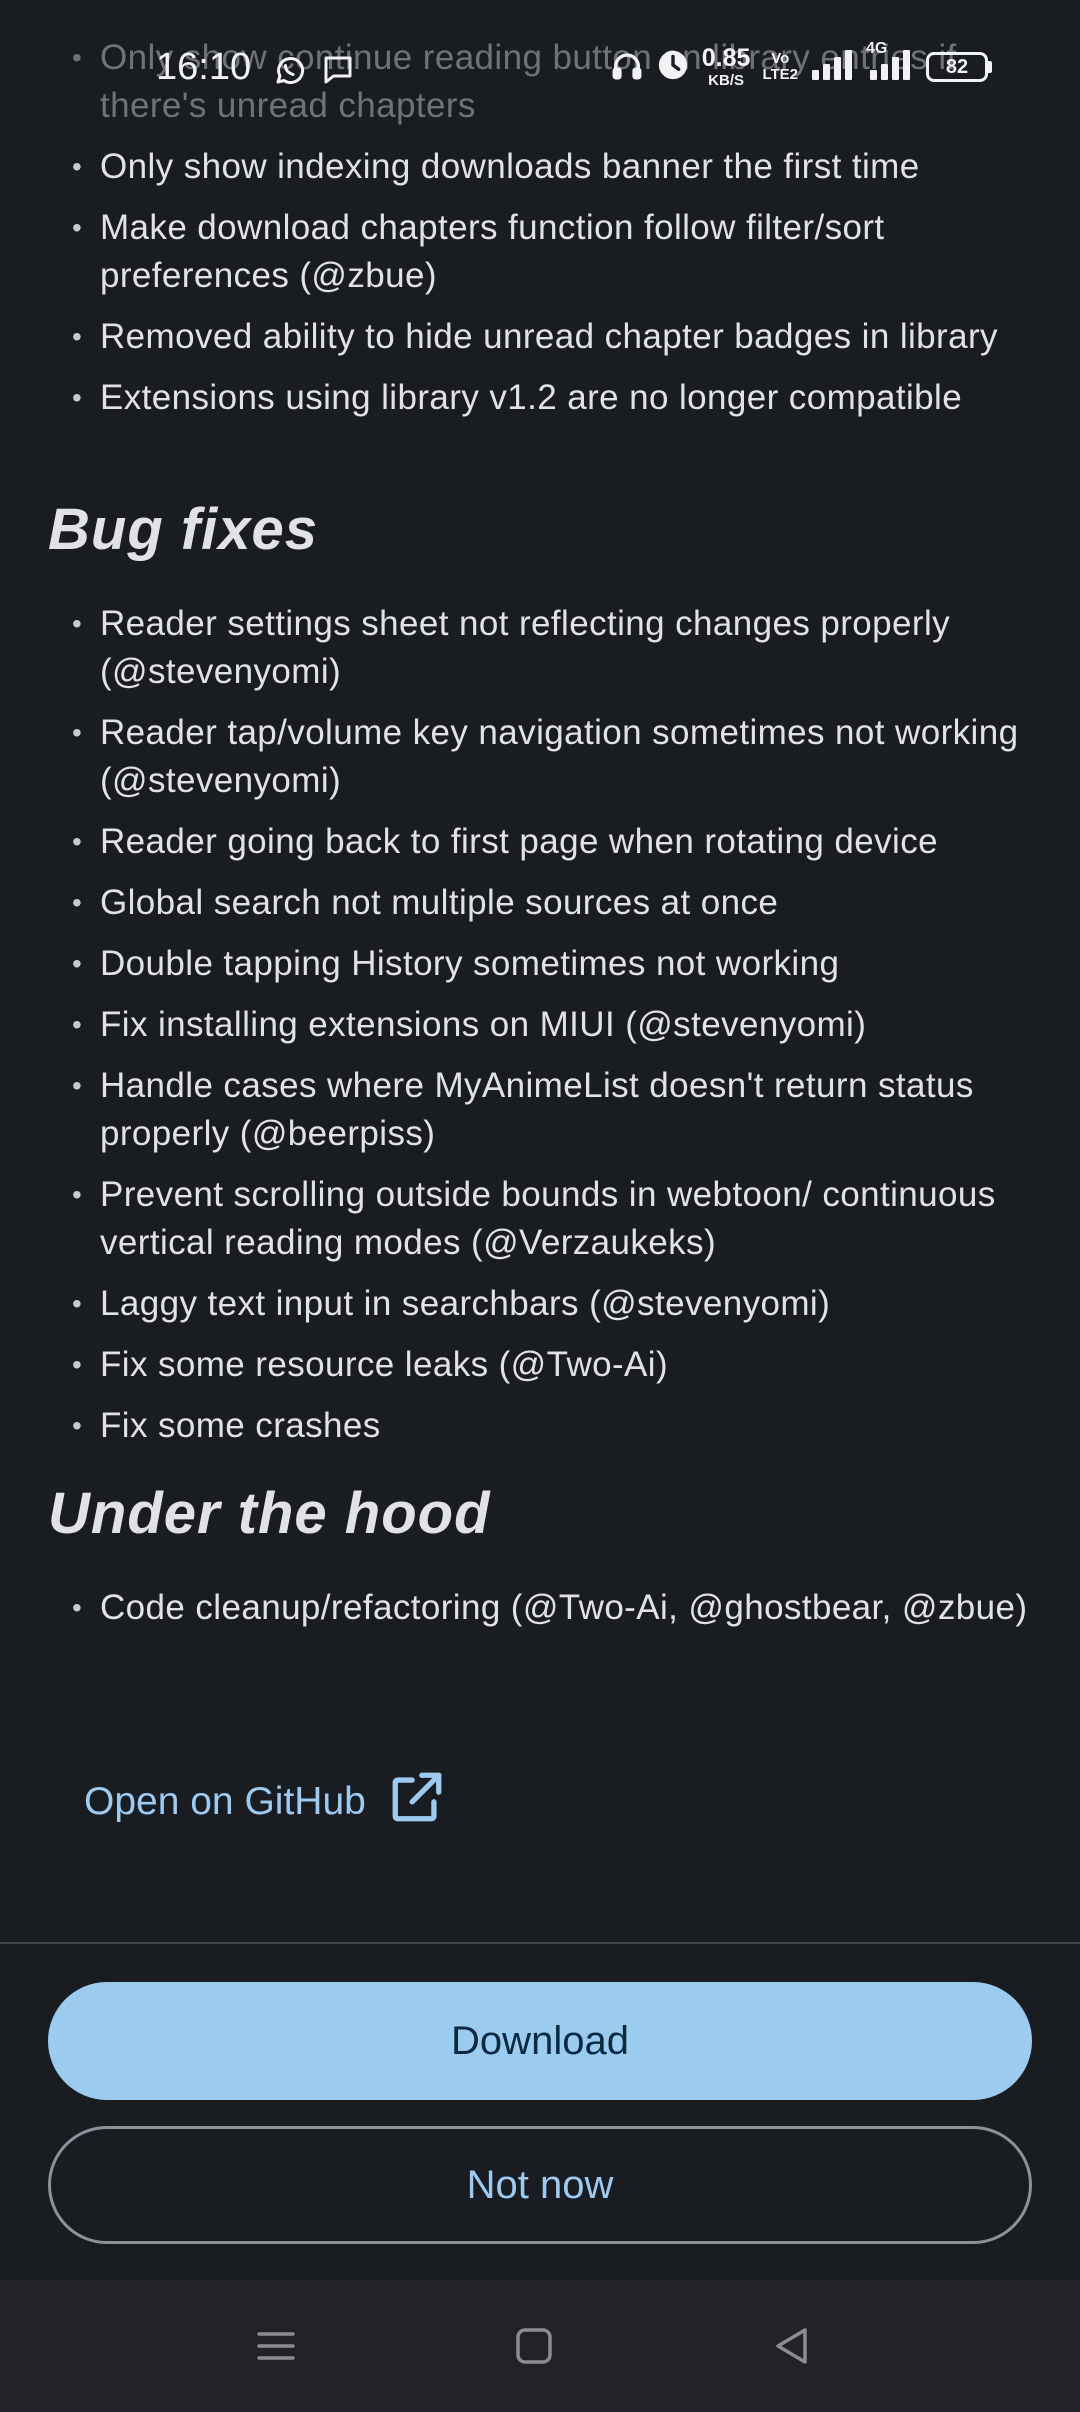 The height and width of the screenshot is (2412, 1080). What do you see at coordinates (540, 2185) in the screenshot?
I see `not-now-button: Not now` at bounding box center [540, 2185].